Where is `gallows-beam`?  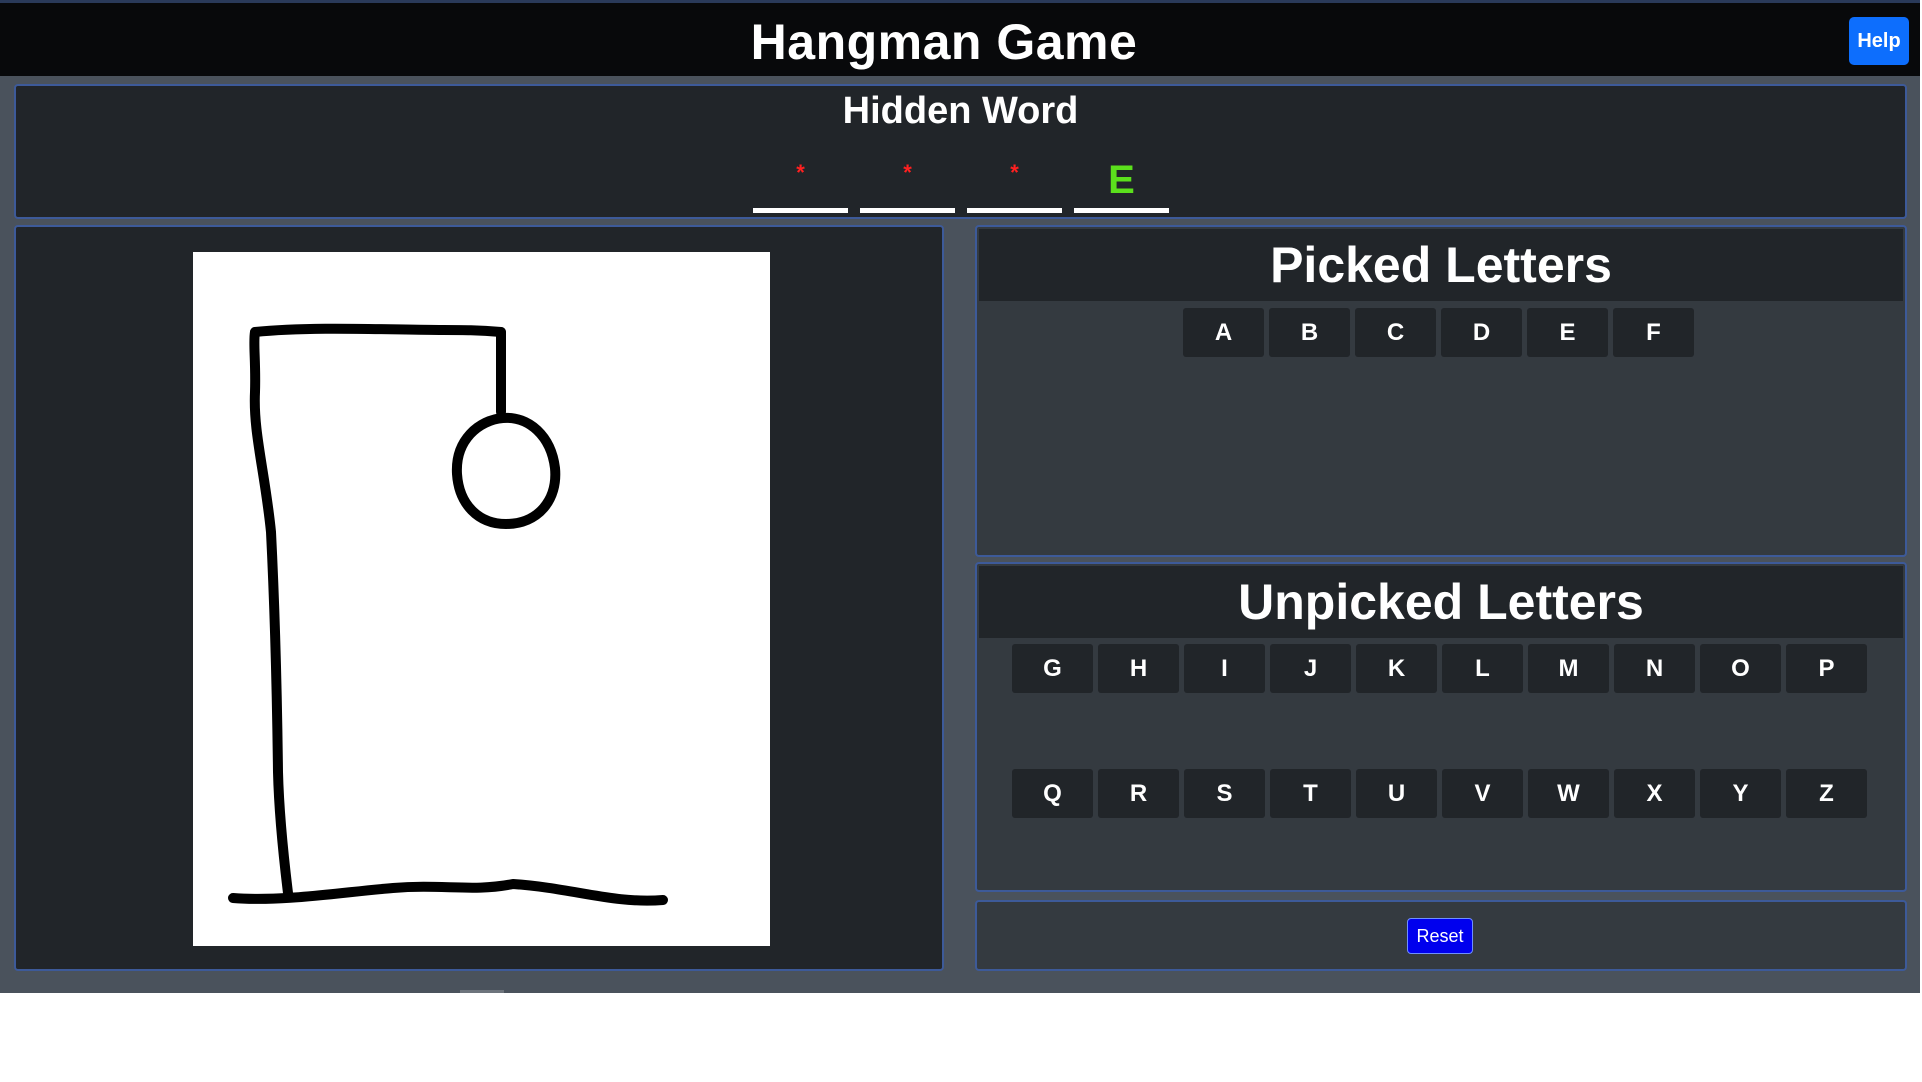
gallows-beam is located at coordinates (378, 330).